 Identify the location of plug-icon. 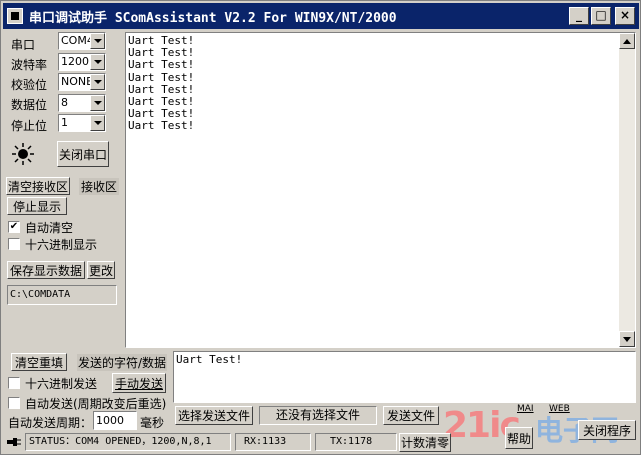
(14, 442).